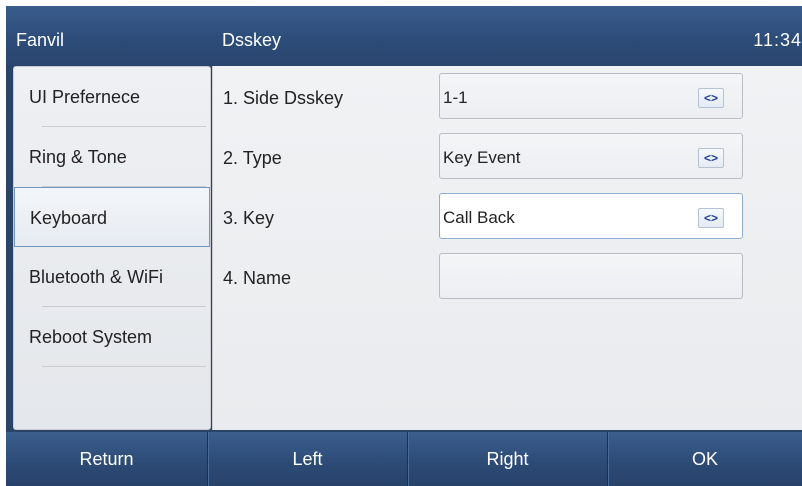 The height and width of the screenshot is (486, 802). Describe the element at coordinates (479, 217) in the screenshot. I see `field-value: Call Back` at that location.